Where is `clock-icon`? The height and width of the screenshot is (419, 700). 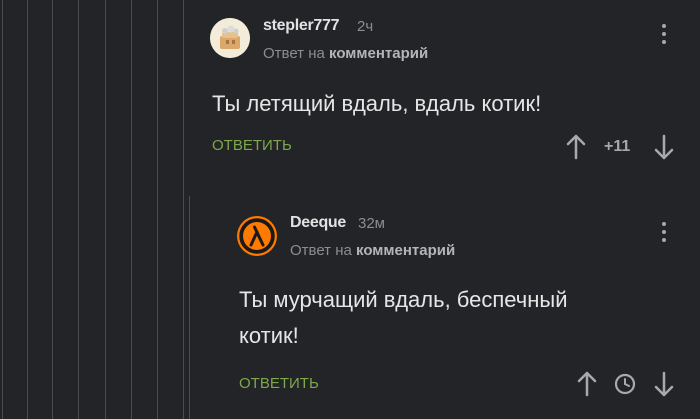 clock-icon is located at coordinates (625, 384).